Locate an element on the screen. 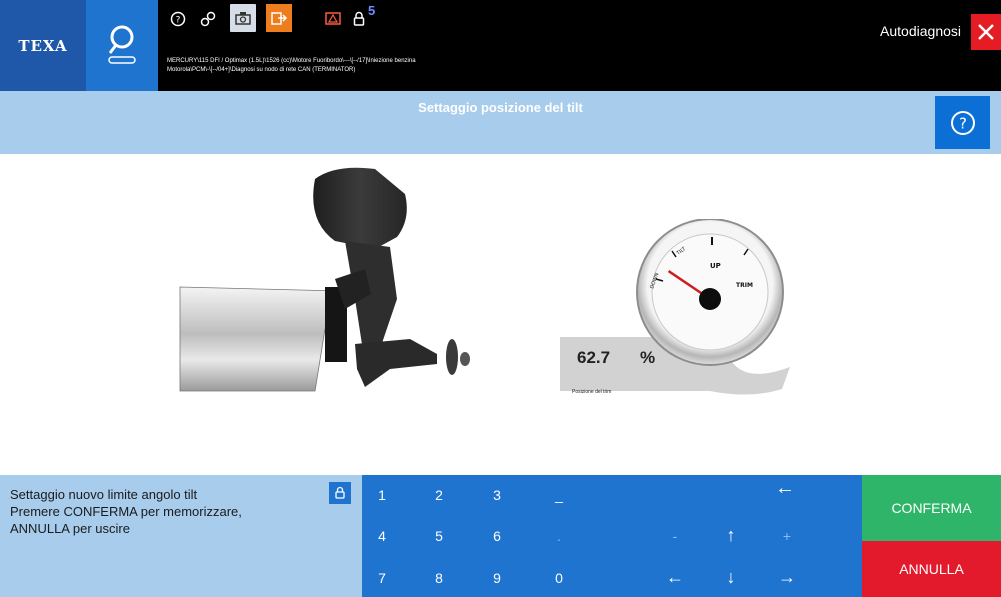  help-circle-icon: ? is located at coordinates (962, 122).